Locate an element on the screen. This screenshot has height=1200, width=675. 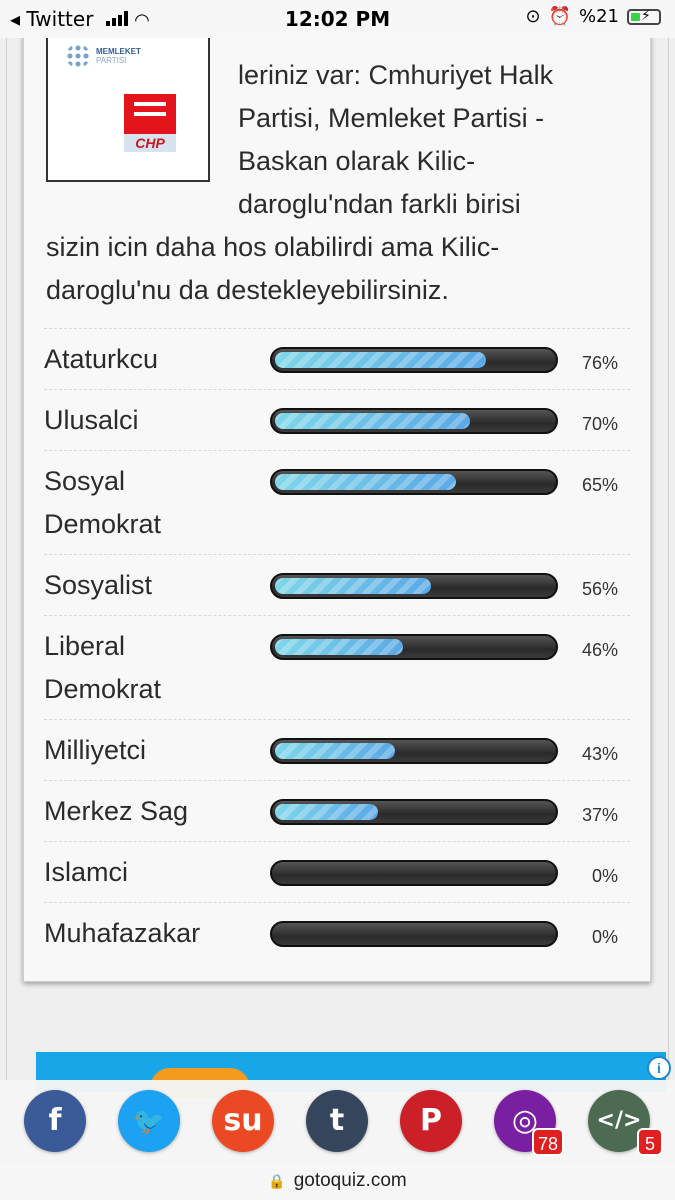
screenshot-count-badge: 78 is located at coordinates (548, 1142).